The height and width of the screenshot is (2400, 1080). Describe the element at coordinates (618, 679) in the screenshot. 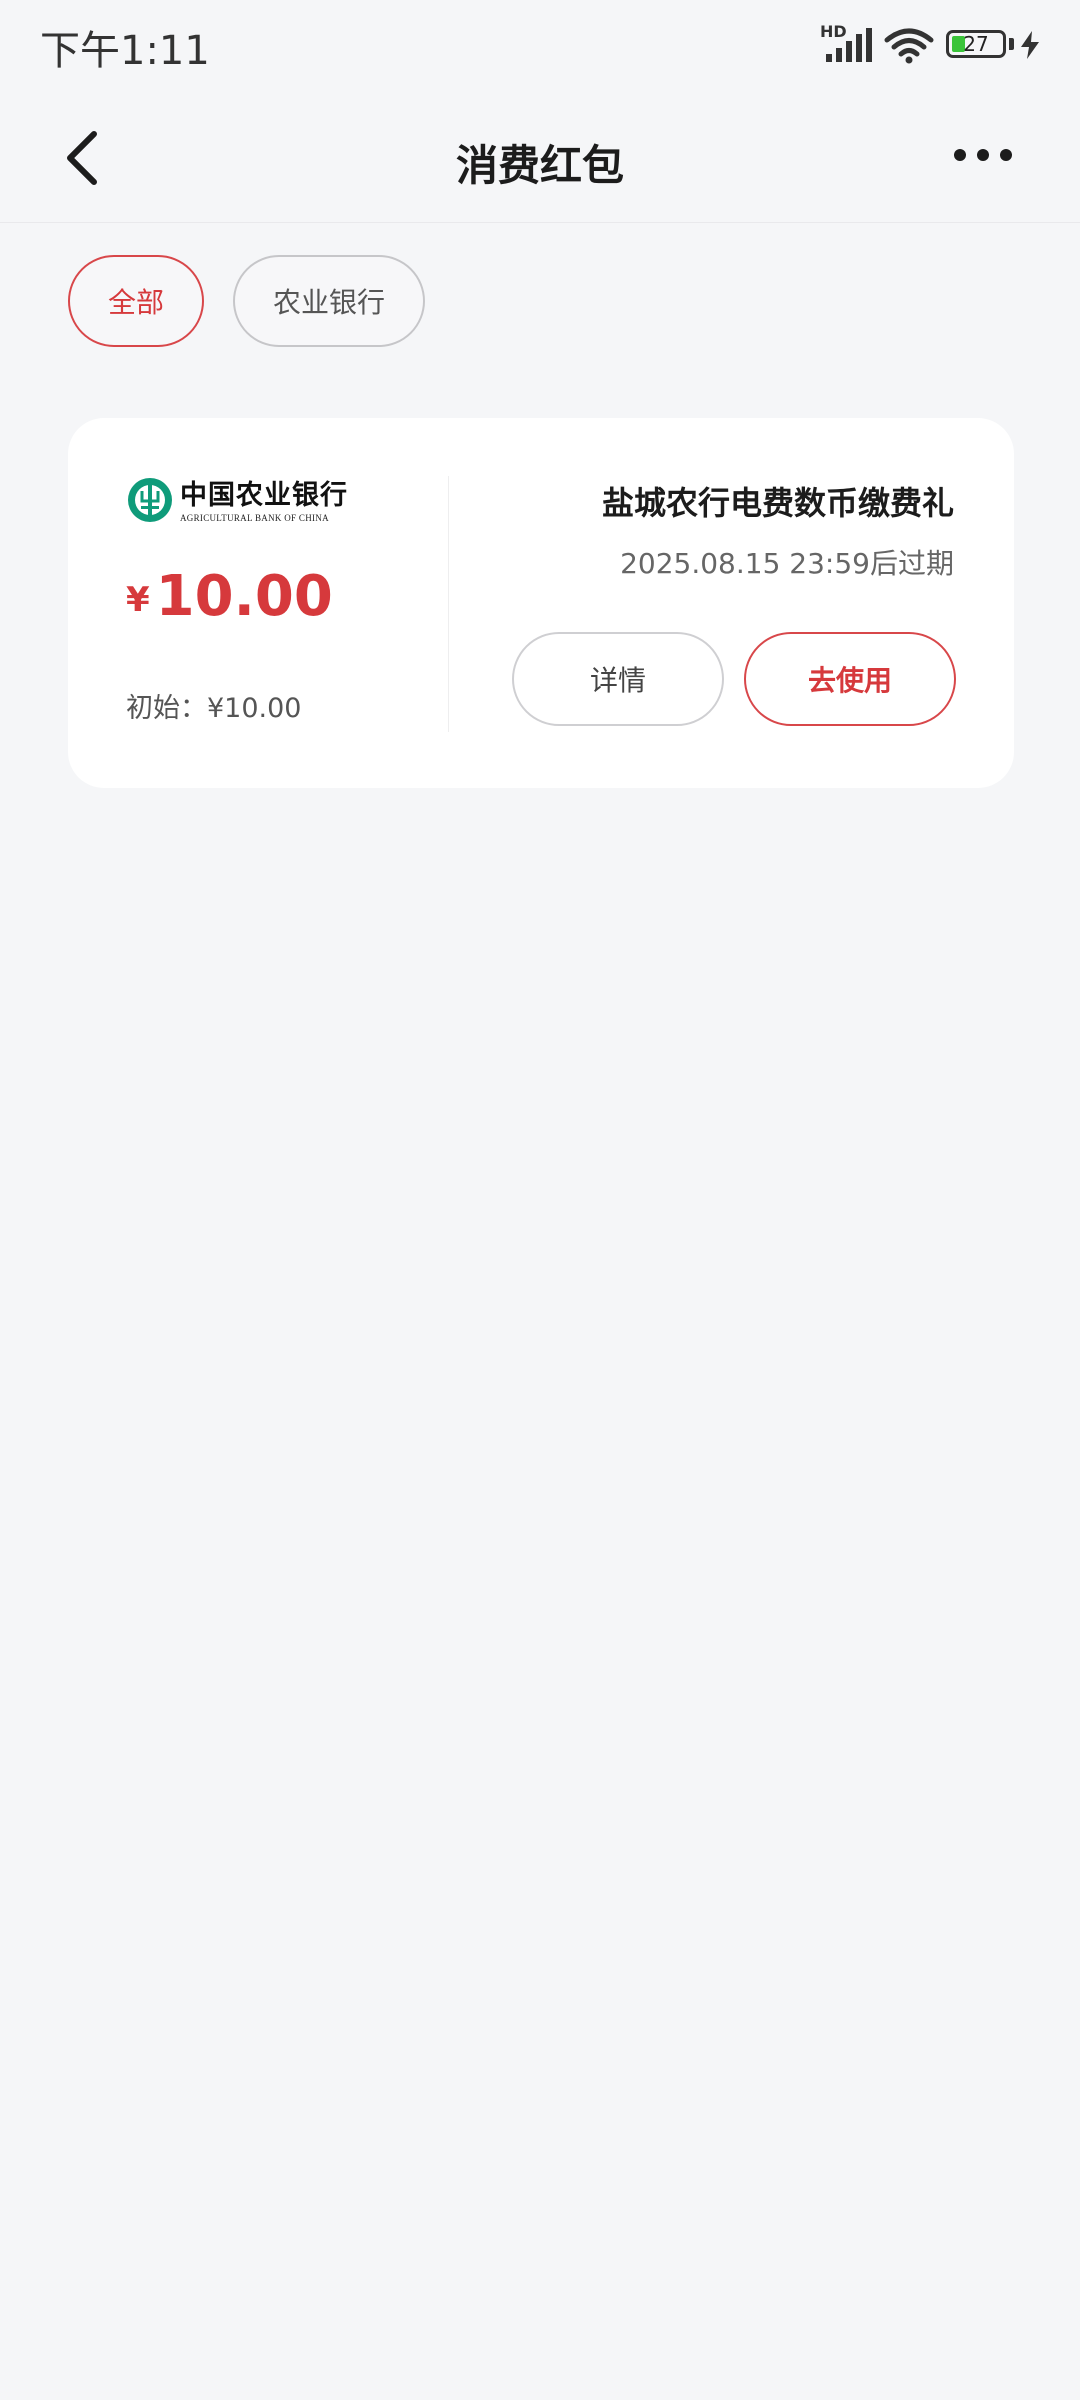

I see `detail-button: 详情` at that location.